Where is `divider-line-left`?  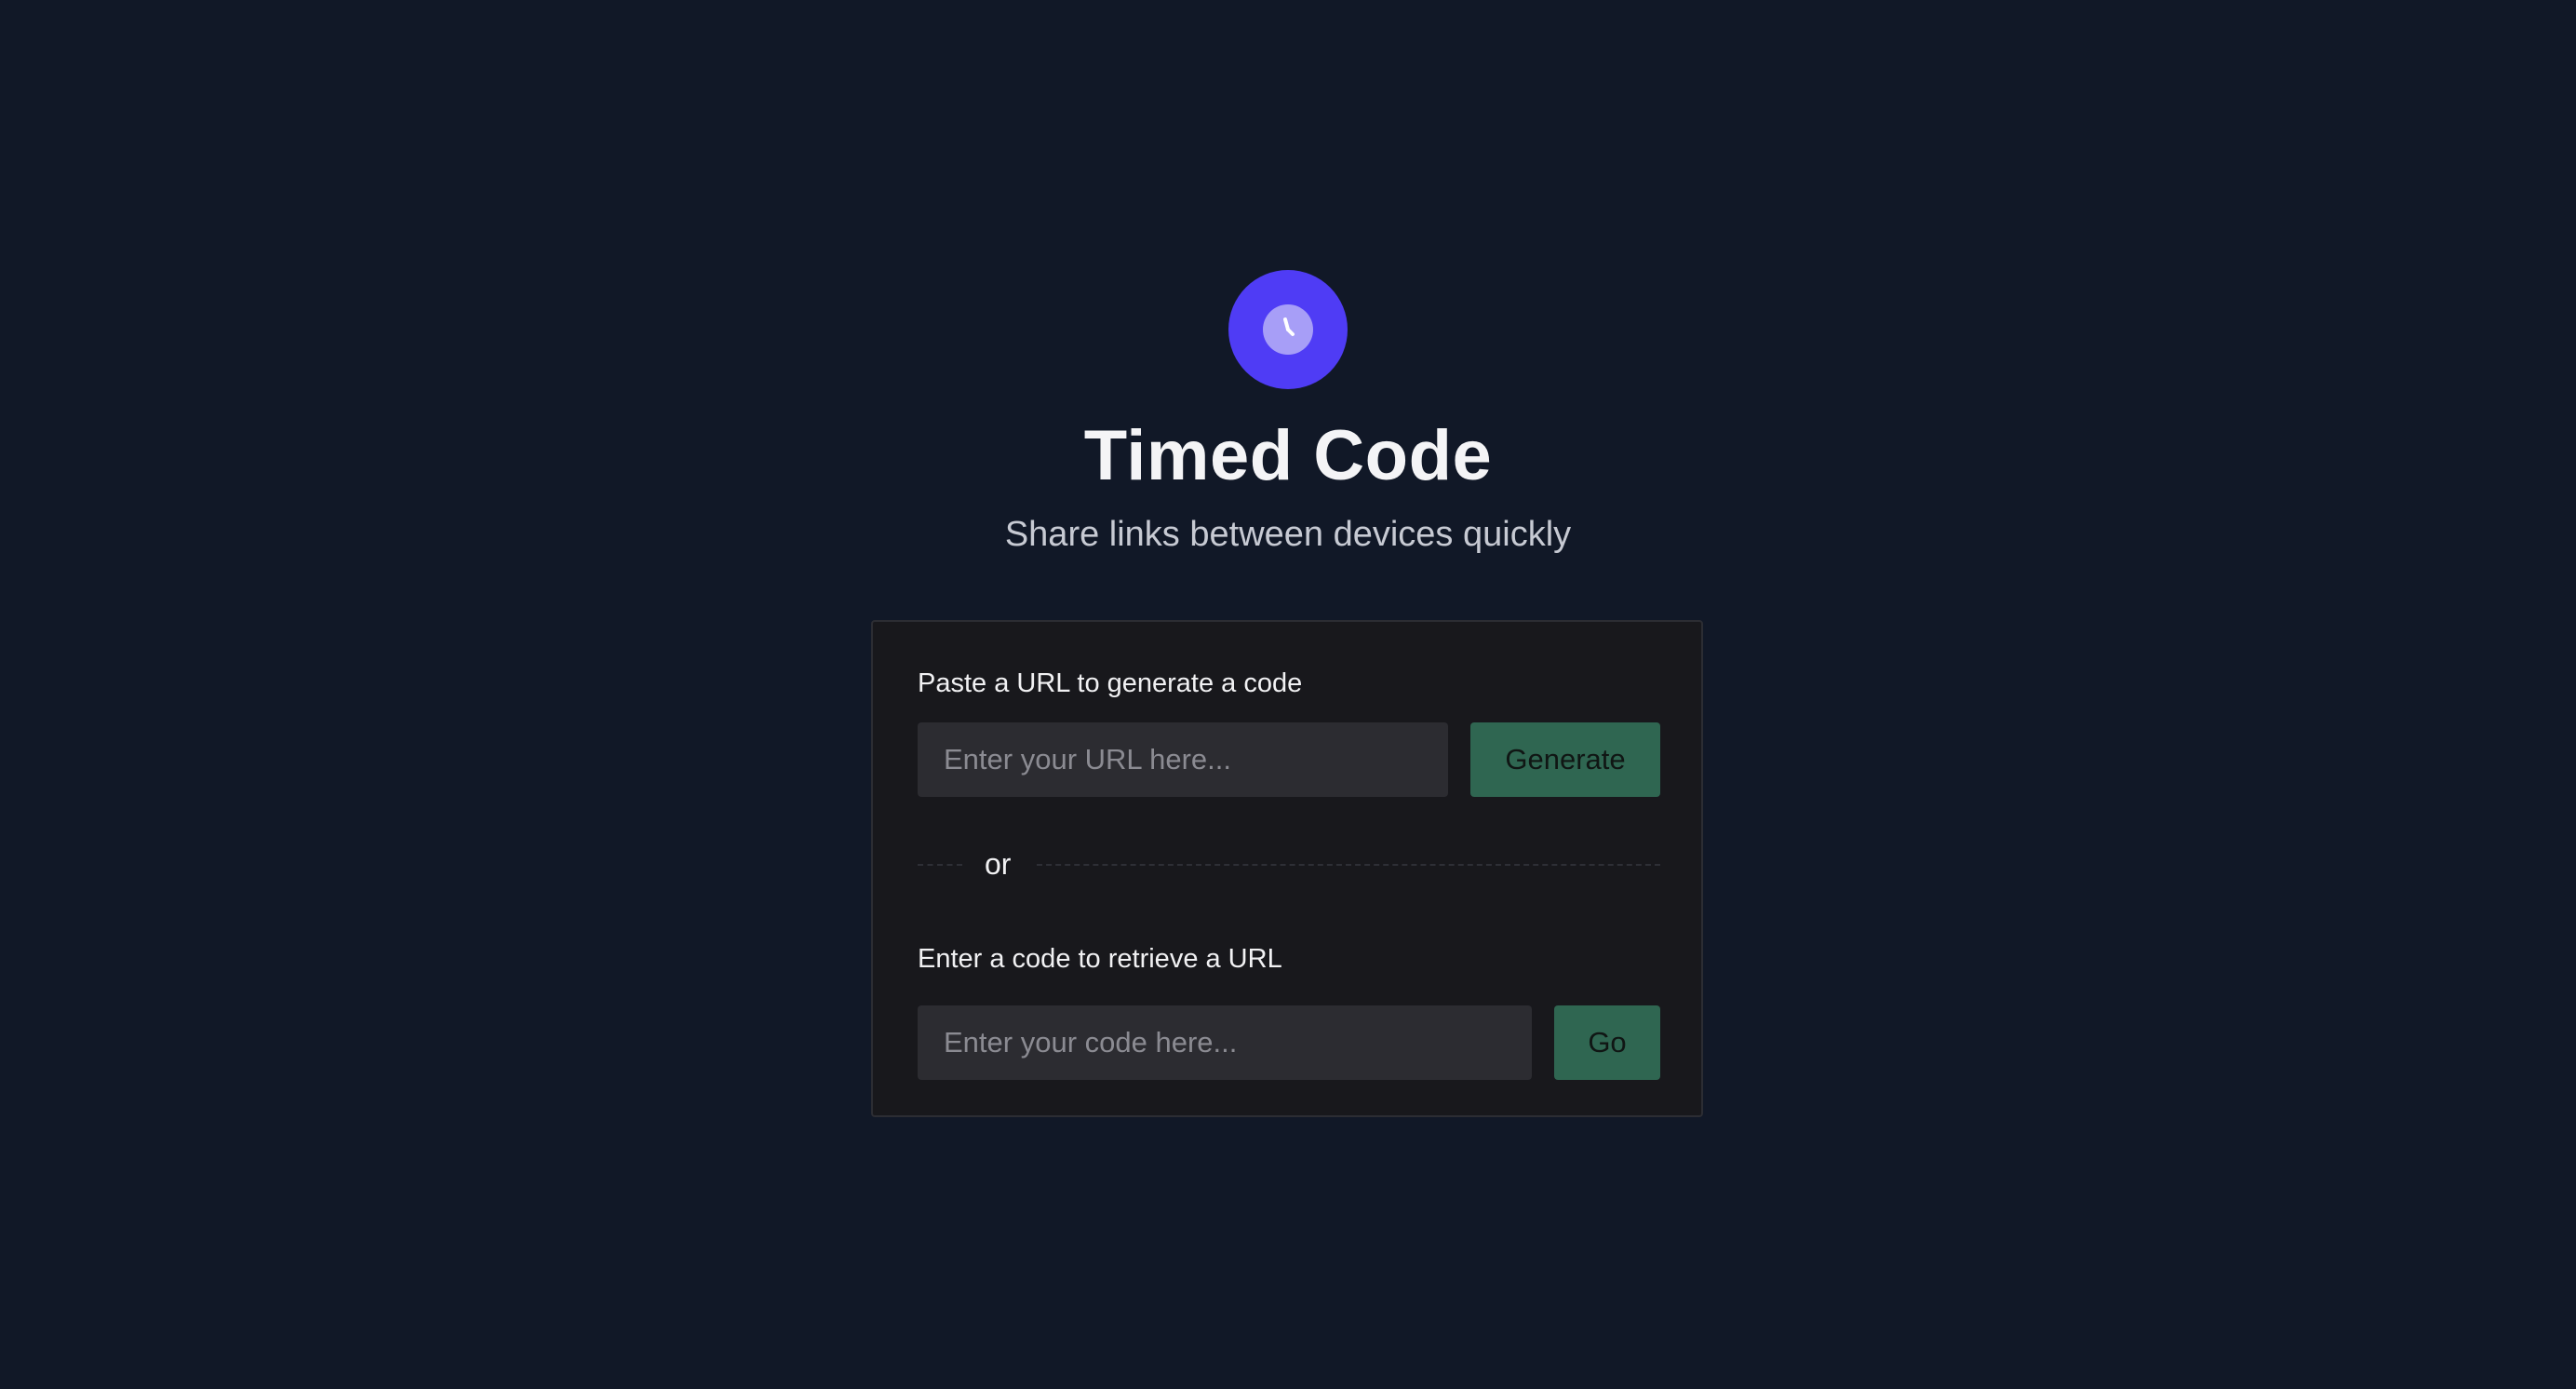 divider-line-left is located at coordinates (940, 865).